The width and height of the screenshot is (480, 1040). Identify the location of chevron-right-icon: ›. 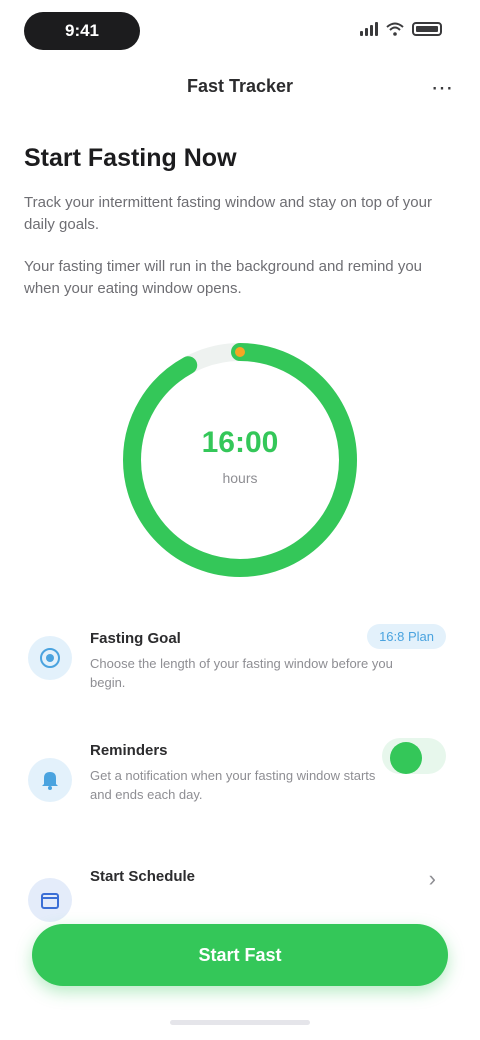
(432, 878).